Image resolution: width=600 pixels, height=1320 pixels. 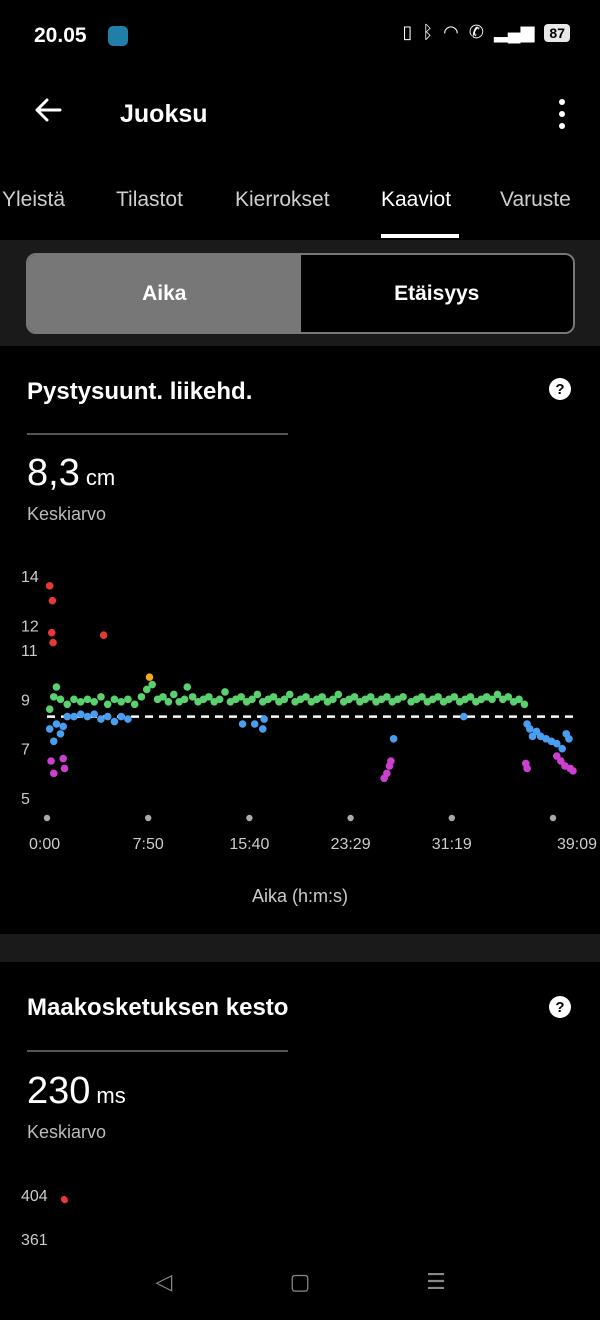 What do you see at coordinates (53, 473) in the screenshot?
I see `average-number: 8,3` at bounding box center [53, 473].